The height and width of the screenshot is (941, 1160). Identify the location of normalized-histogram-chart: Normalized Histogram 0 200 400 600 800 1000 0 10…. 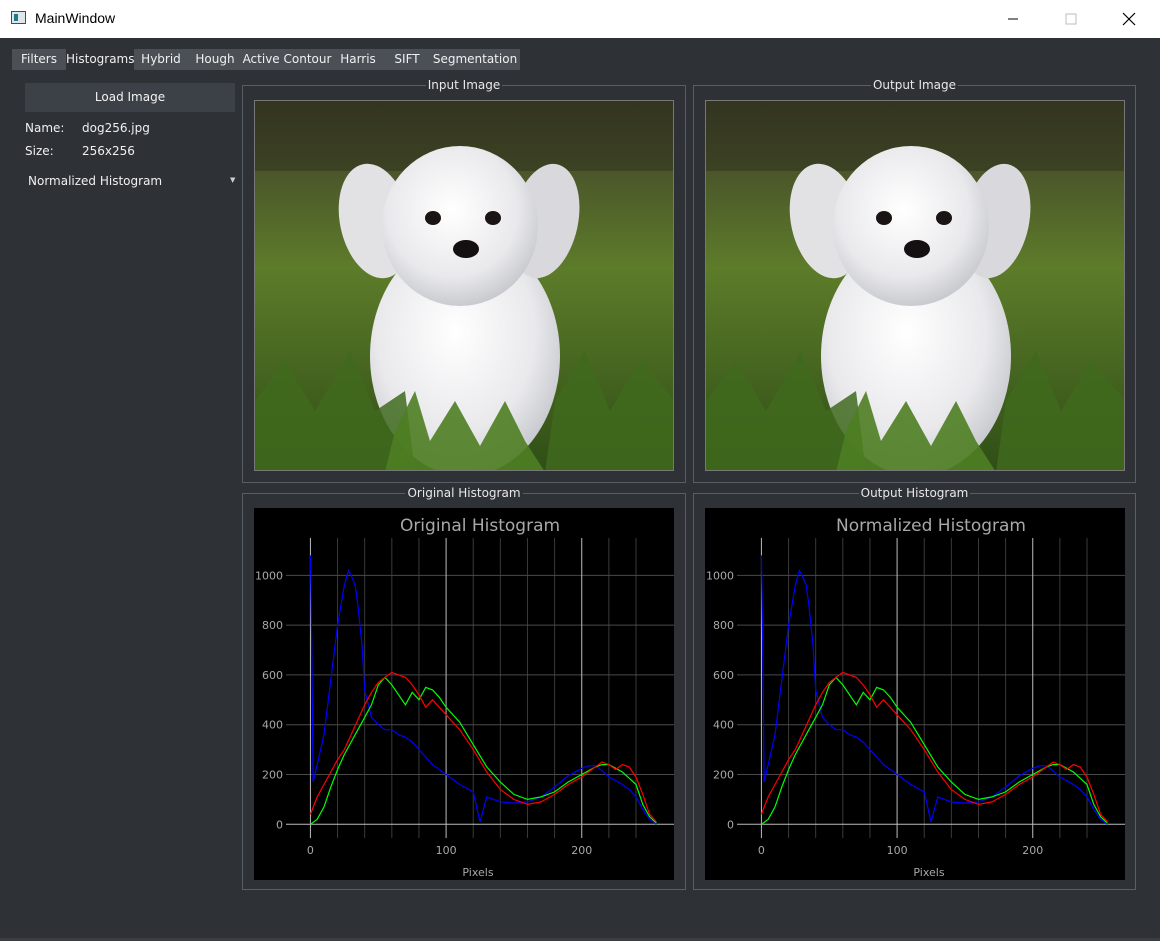
(915, 697).